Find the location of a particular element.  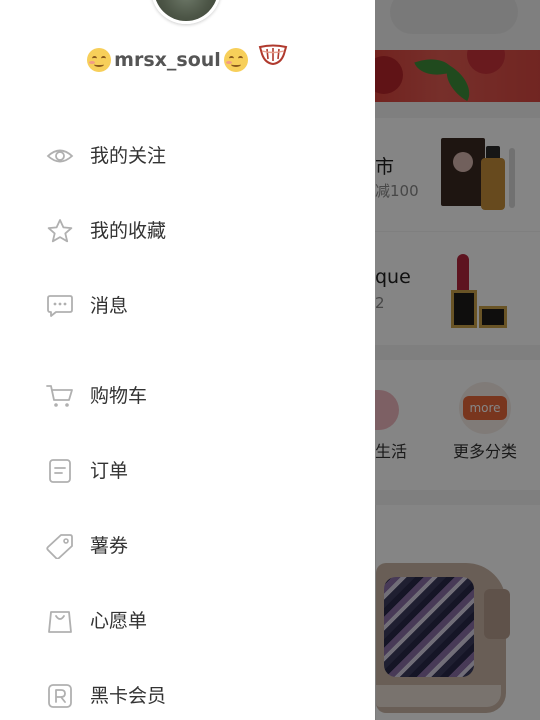

menu-item-label: 购物车 is located at coordinates (119, 396).